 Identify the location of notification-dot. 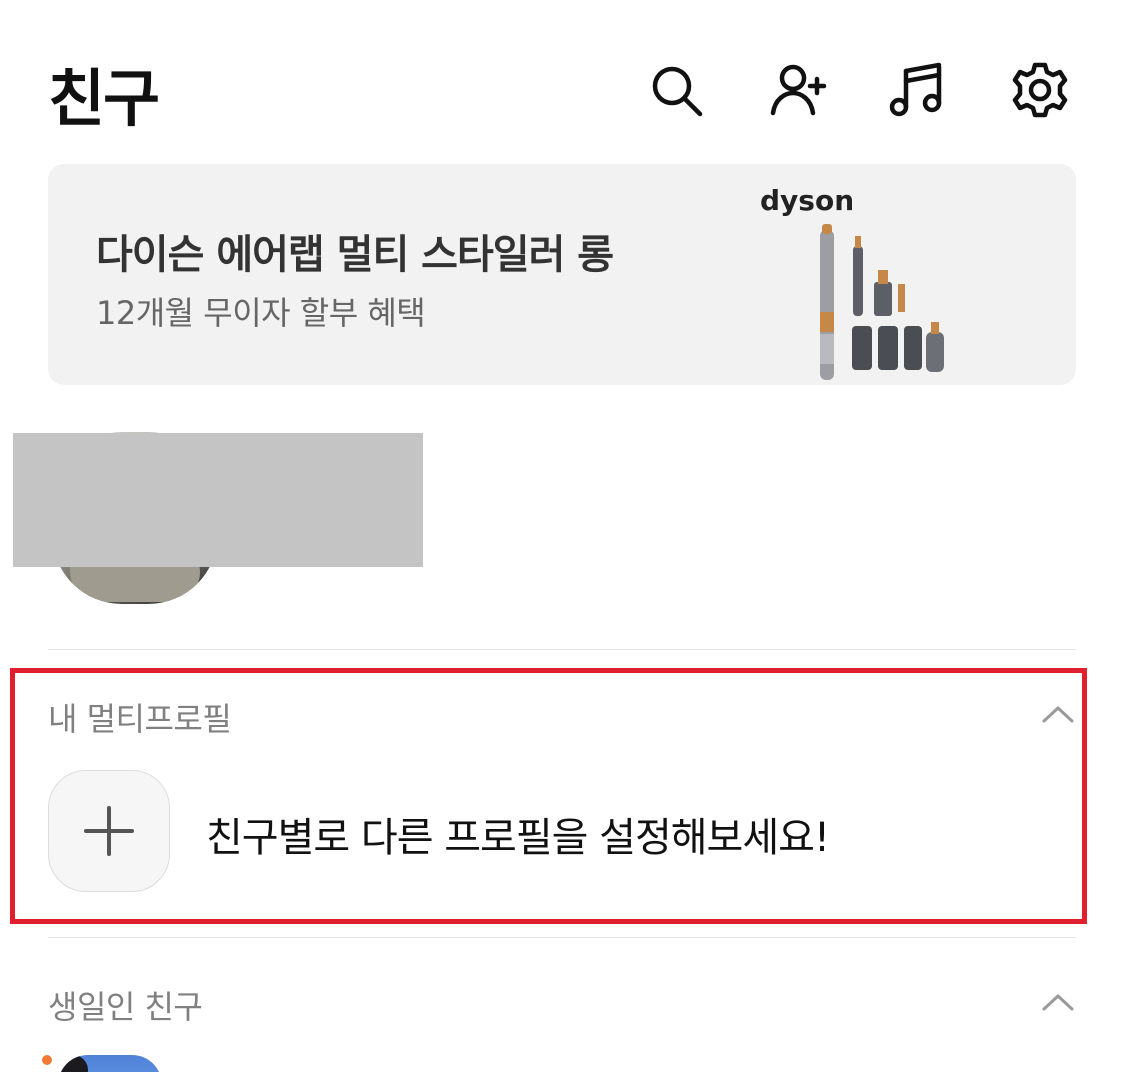
(47, 1060).